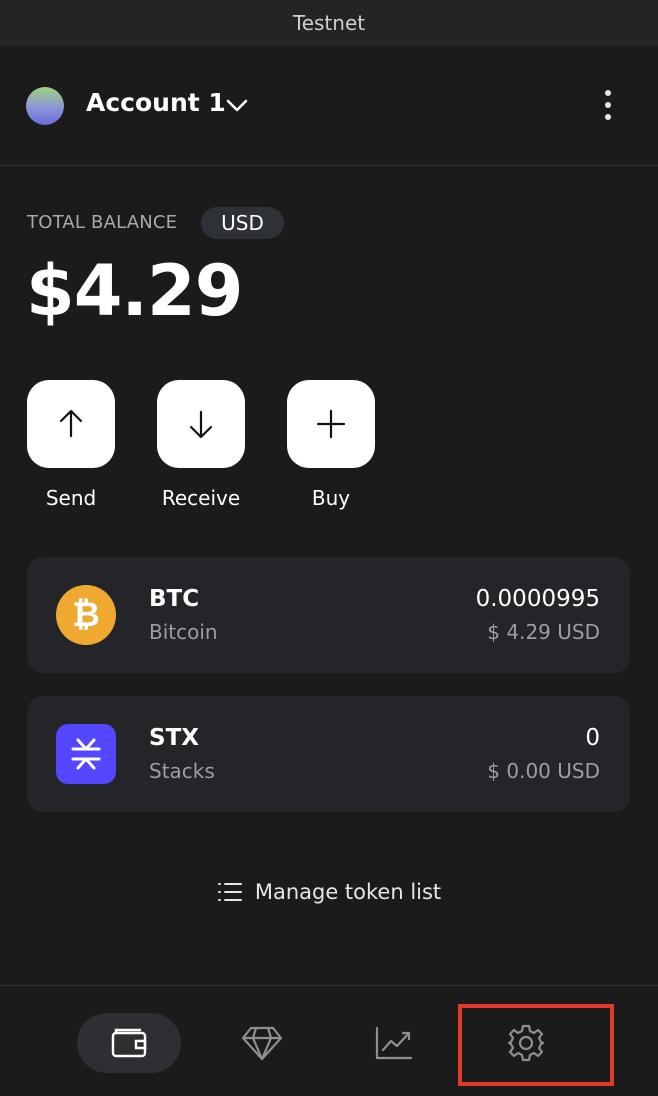  I want to click on arrow-down-icon, so click(201, 424).